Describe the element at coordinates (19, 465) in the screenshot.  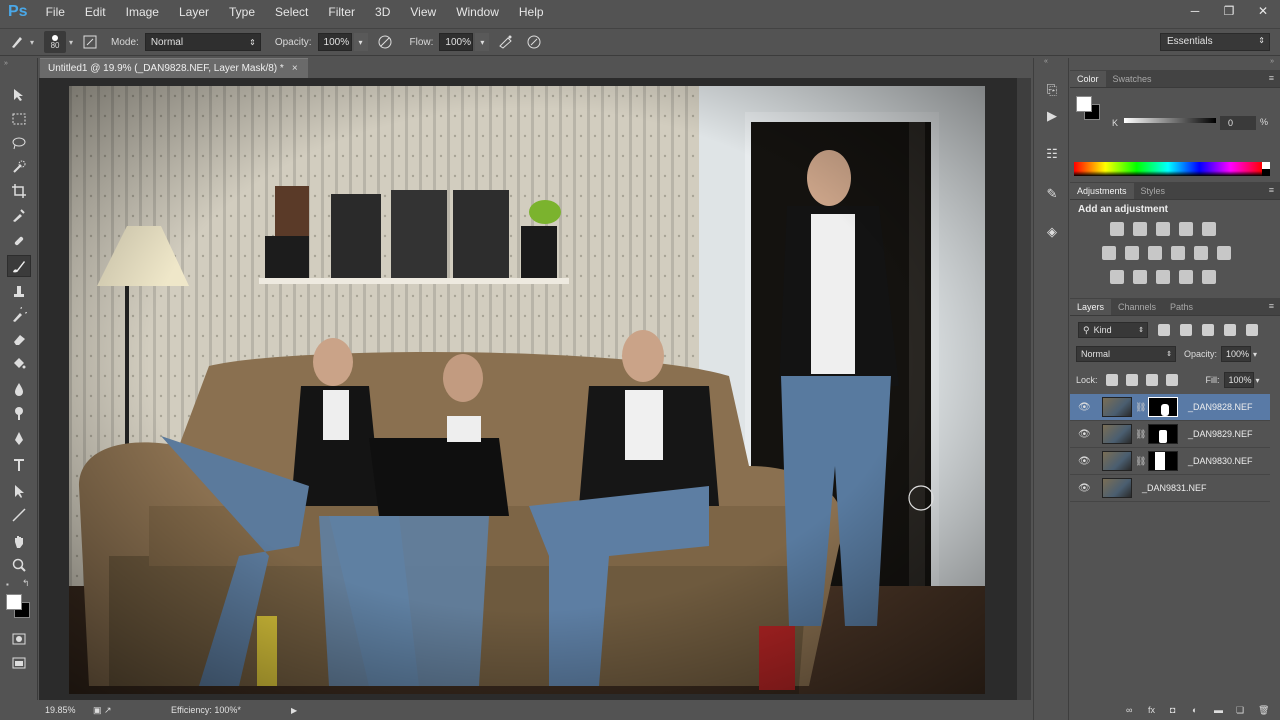
I see `type-tool-icon` at that location.